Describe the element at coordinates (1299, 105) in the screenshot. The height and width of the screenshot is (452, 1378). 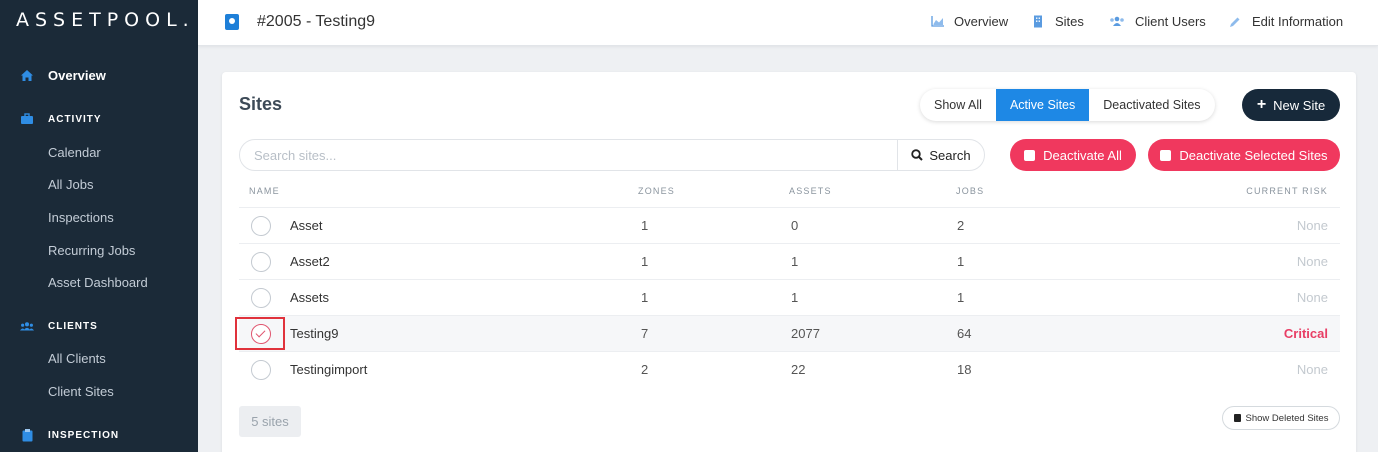
I see `new-site-label: New Site` at that location.